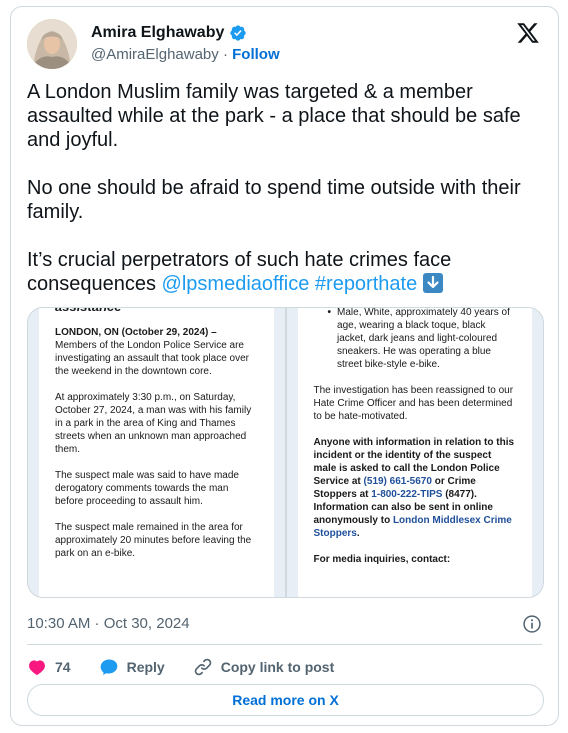 Image resolution: width=568 pixels, height=733 pixels. What do you see at coordinates (108, 667) in the screenshot?
I see `reply-icon` at bounding box center [108, 667].